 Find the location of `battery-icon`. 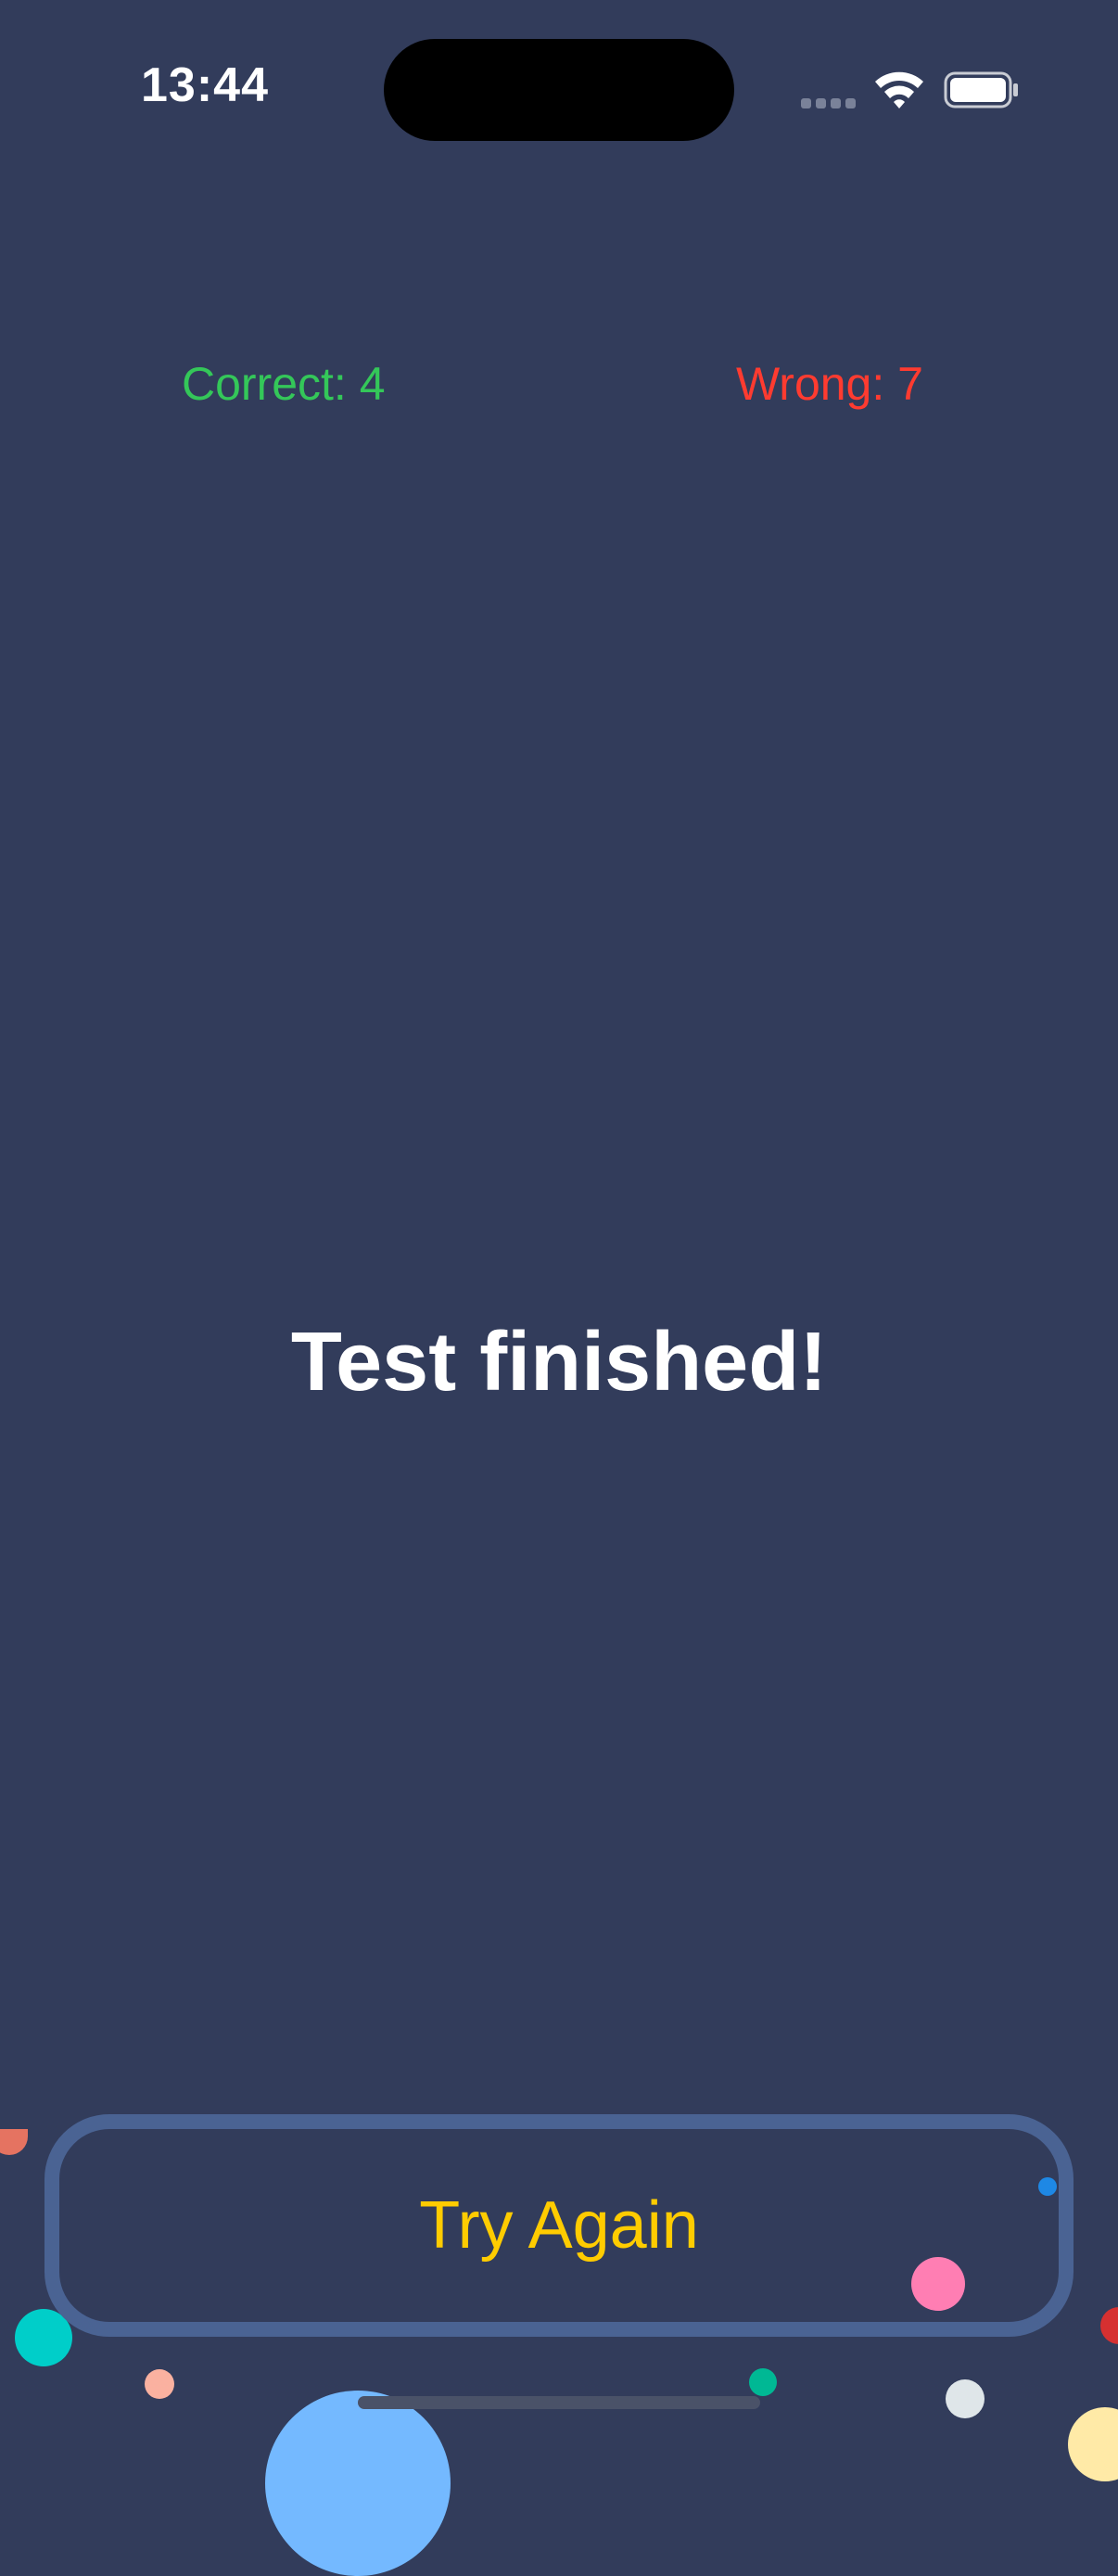

battery-icon is located at coordinates (981, 89).